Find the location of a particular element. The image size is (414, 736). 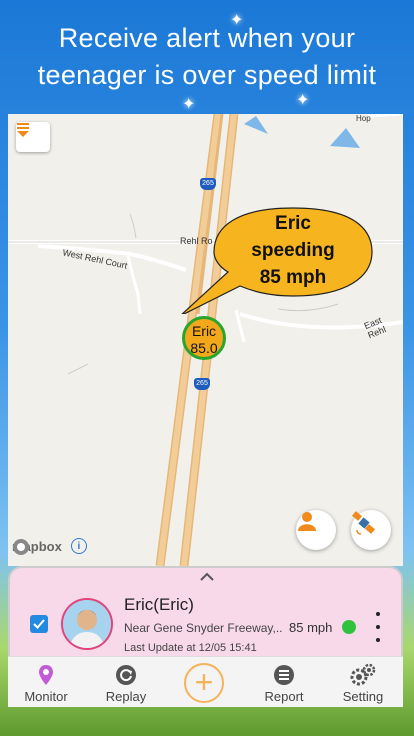

device-address: Near Gene Snyder Freeway,.. is located at coordinates (203, 628).